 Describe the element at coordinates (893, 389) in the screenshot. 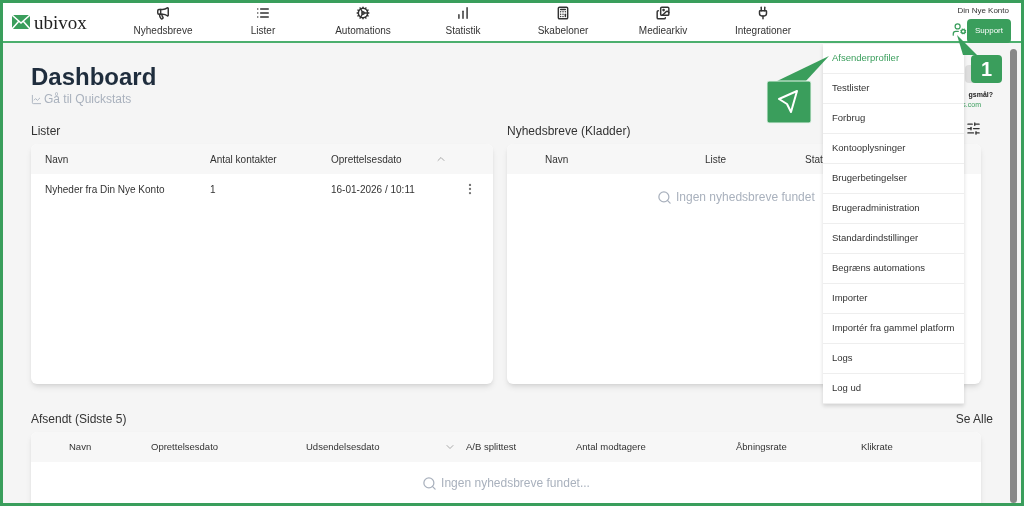

I see `menu-item: Log ud` at that location.